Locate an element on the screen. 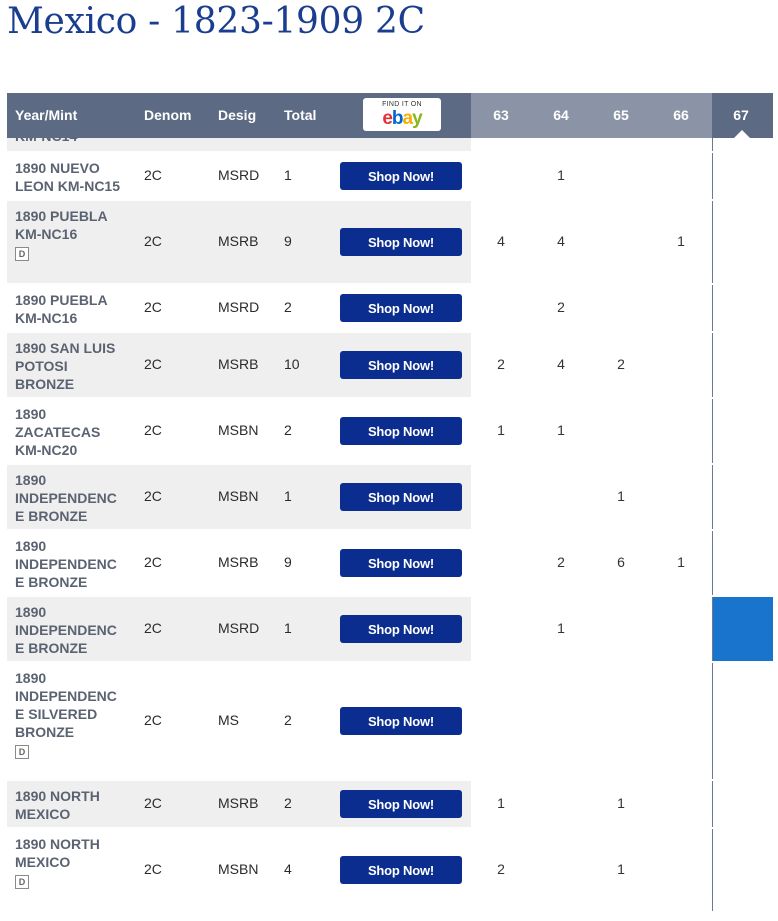 The height and width of the screenshot is (921, 778). header-grade-65: 65 is located at coordinates (621, 115).